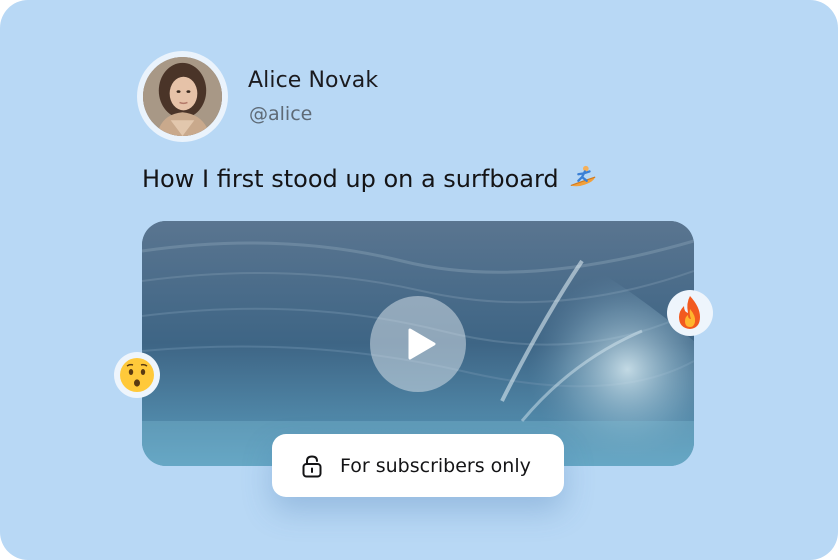 This screenshot has width=838, height=560. What do you see at coordinates (583, 178) in the screenshot?
I see `surfer-icon` at bounding box center [583, 178].